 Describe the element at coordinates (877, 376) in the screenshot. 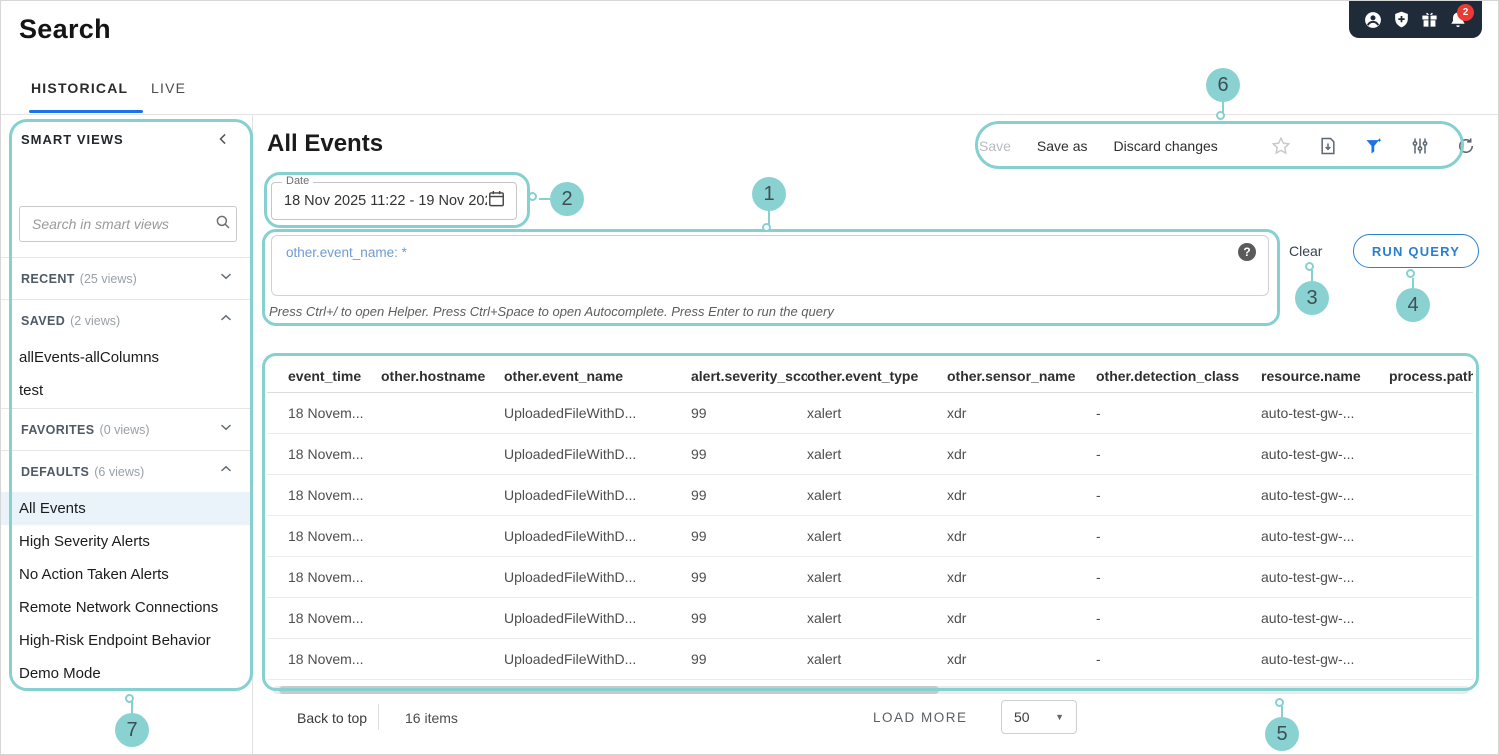

I see `column-header: other.event_type` at that location.